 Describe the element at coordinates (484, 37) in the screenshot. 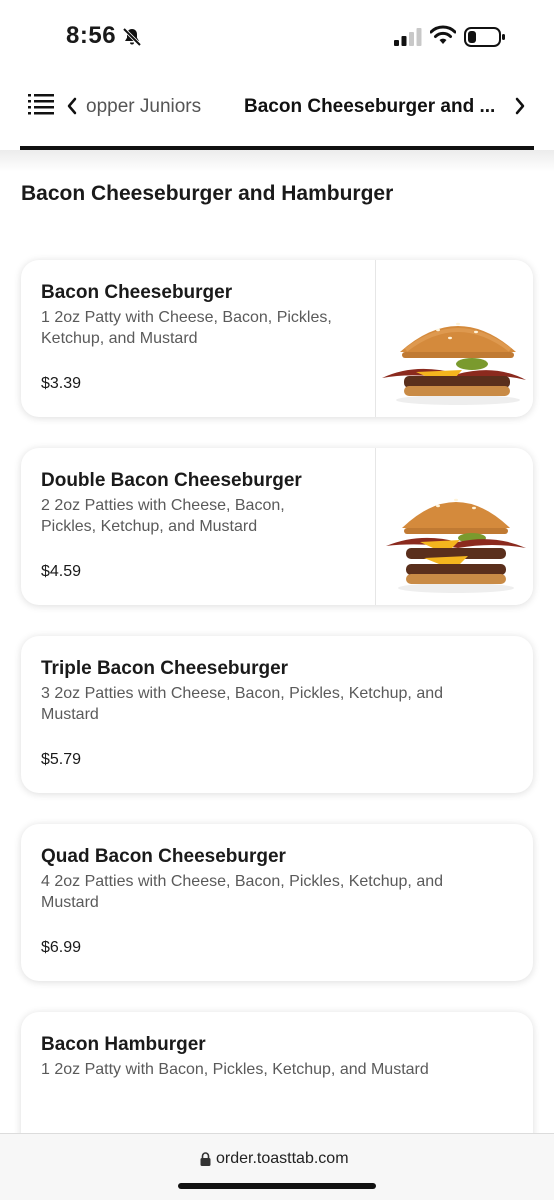

I see `battery-icon` at that location.